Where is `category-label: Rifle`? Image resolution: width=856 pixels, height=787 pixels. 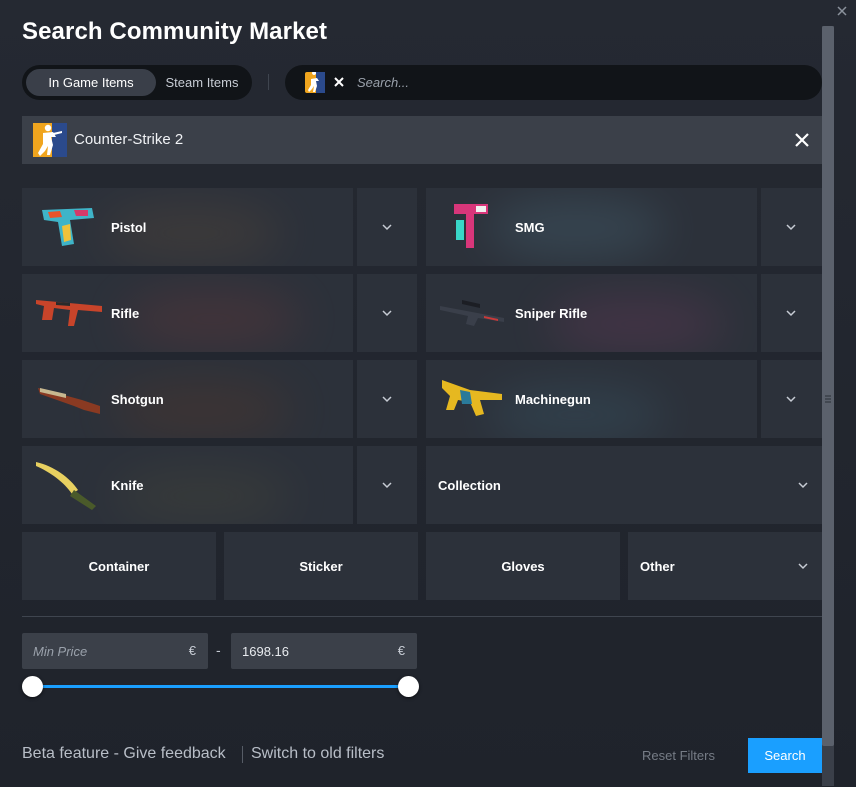 category-label: Rifle is located at coordinates (125, 313).